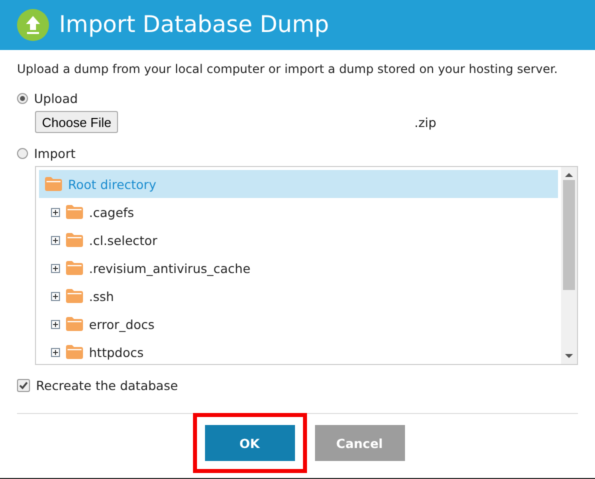  I want to click on folder-name: httpdocs, so click(116, 352).